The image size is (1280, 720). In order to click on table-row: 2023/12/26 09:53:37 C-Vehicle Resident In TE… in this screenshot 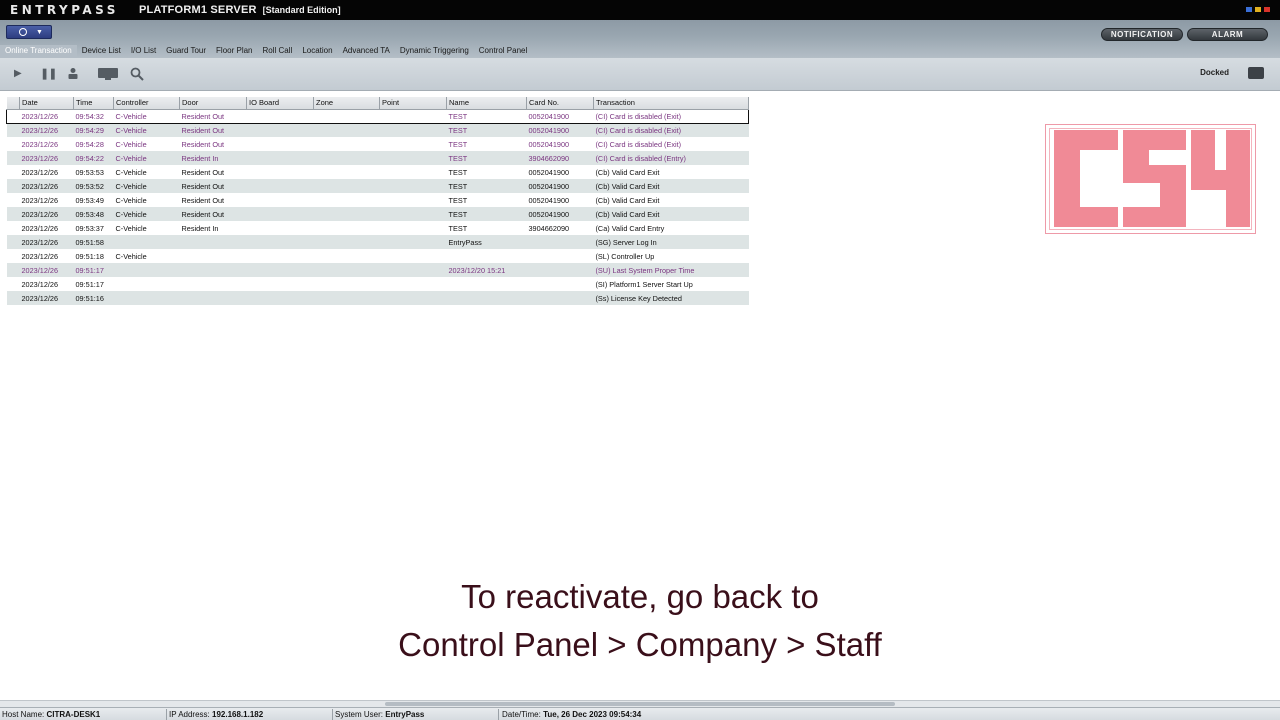, I will do `click(378, 228)`.